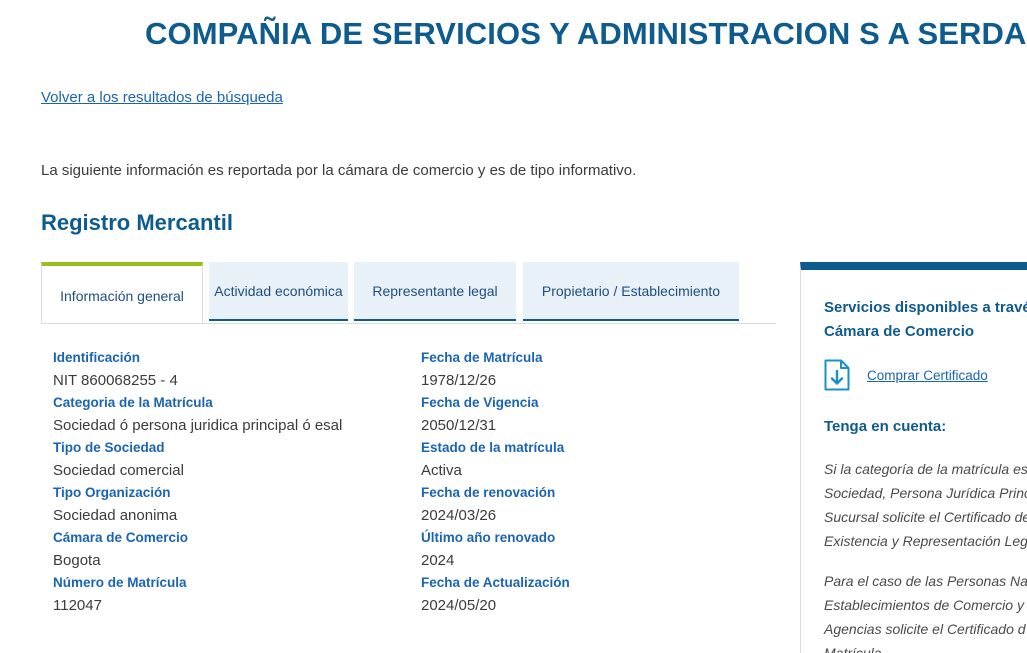 The width and height of the screenshot is (1027, 653). I want to click on field-label: Tipo de Sociedad, so click(109, 447).